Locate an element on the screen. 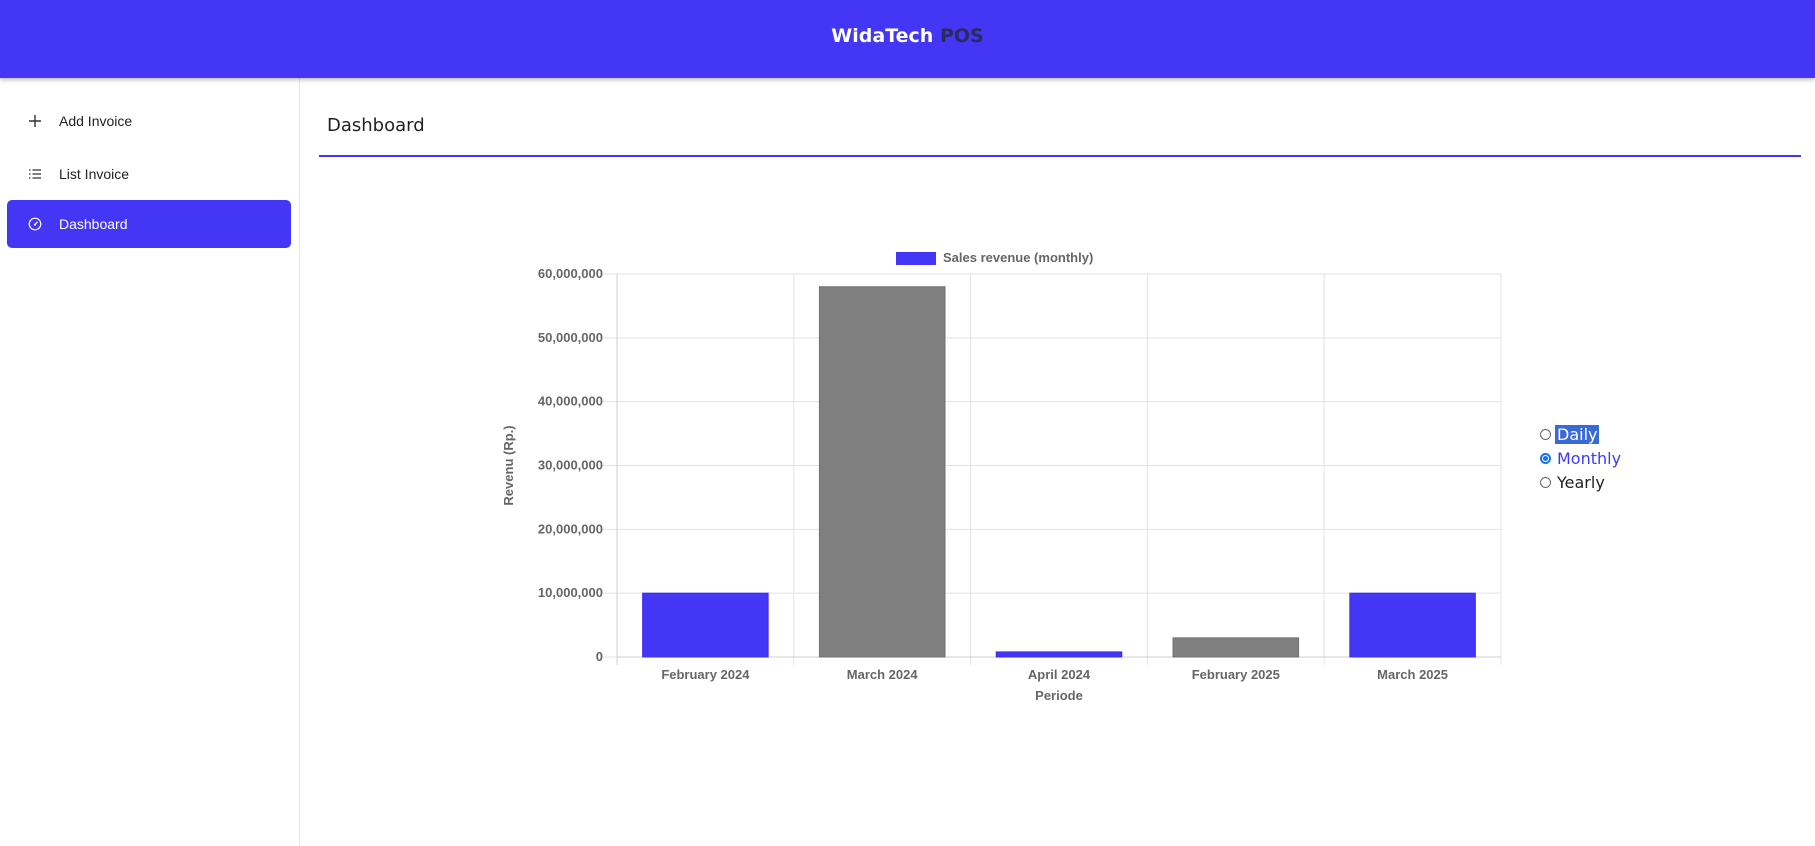 This screenshot has width=1815, height=846. x-tick-label: April 2024 is located at coordinates (1059, 674).